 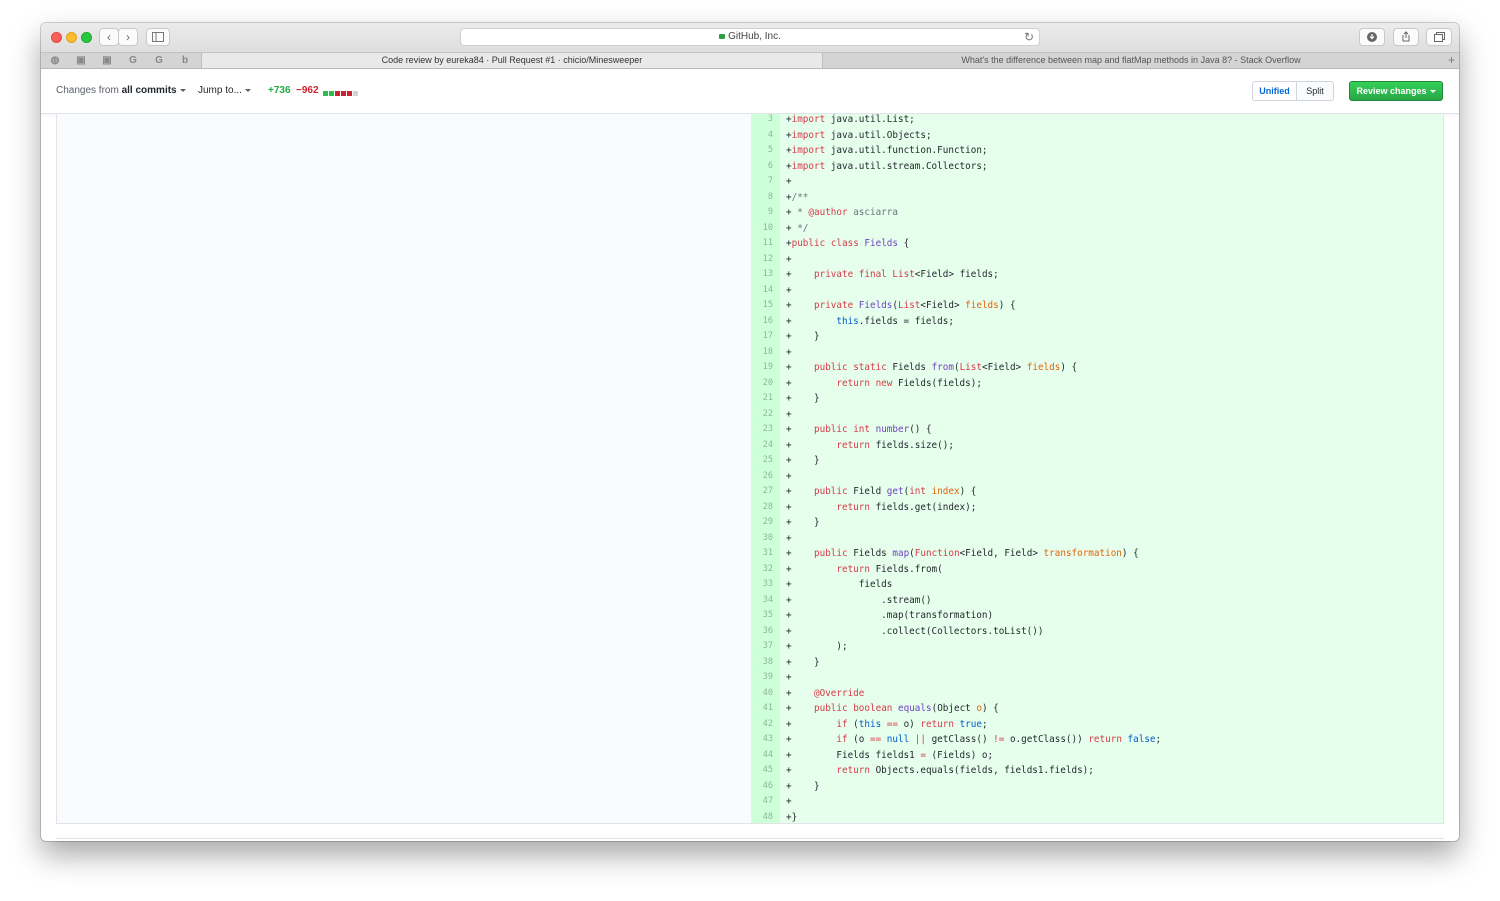 What do you see at coordinates (55, 61) in the screenshot?
I see `pinned-tab-github: ◍` at bounding box center [55, 61].